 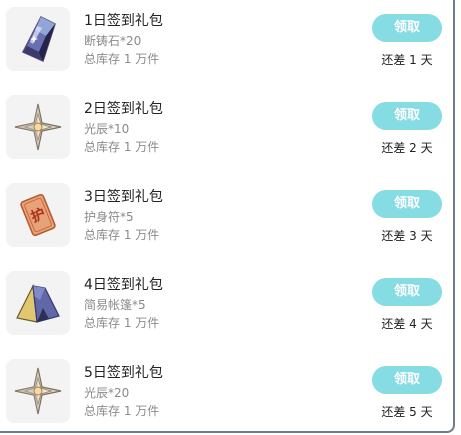 I want to click on gift-reward: 断铸石*20, so click(x=113, y=41).